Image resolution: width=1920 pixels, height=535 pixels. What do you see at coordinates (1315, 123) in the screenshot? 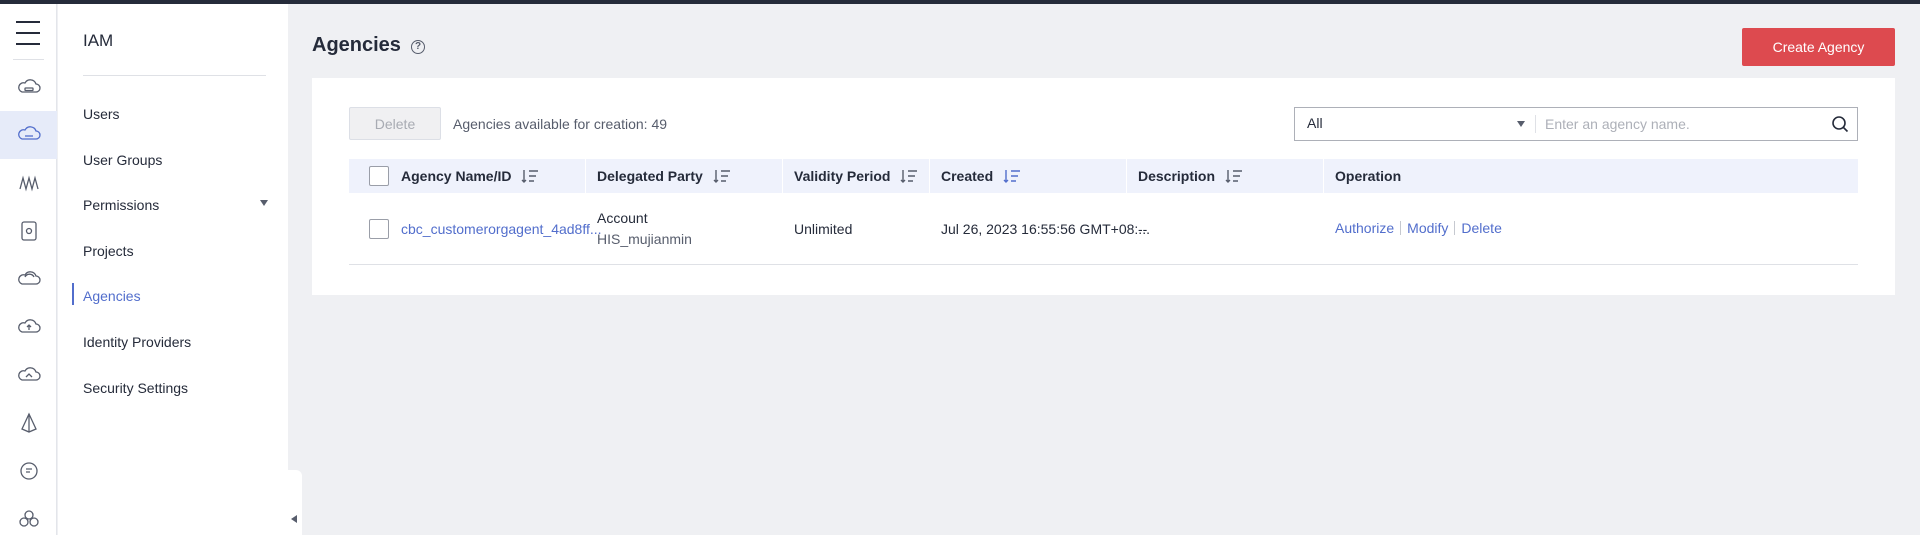
I see `filter-select-value: All` at bounding box center [1315, 123].